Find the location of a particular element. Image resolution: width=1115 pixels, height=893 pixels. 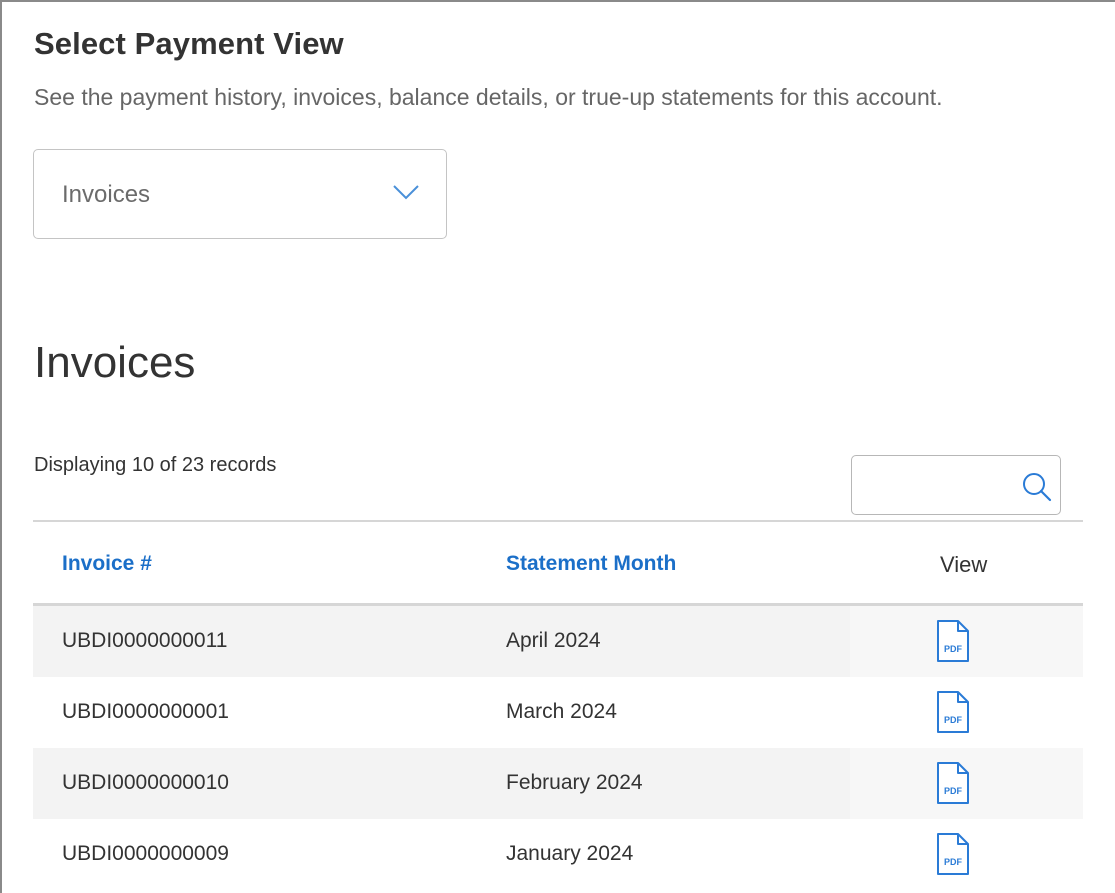

column-header-invoice: Invoice # is located at coordinates (107, 564).